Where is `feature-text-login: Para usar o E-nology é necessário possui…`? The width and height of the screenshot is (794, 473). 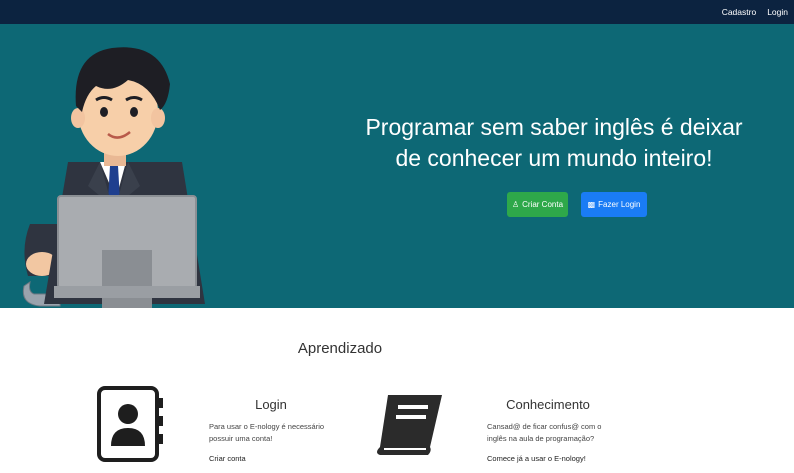 feature-text-login: Para usar o E-nology é necessário possui… is located at coordinates (279, 433).